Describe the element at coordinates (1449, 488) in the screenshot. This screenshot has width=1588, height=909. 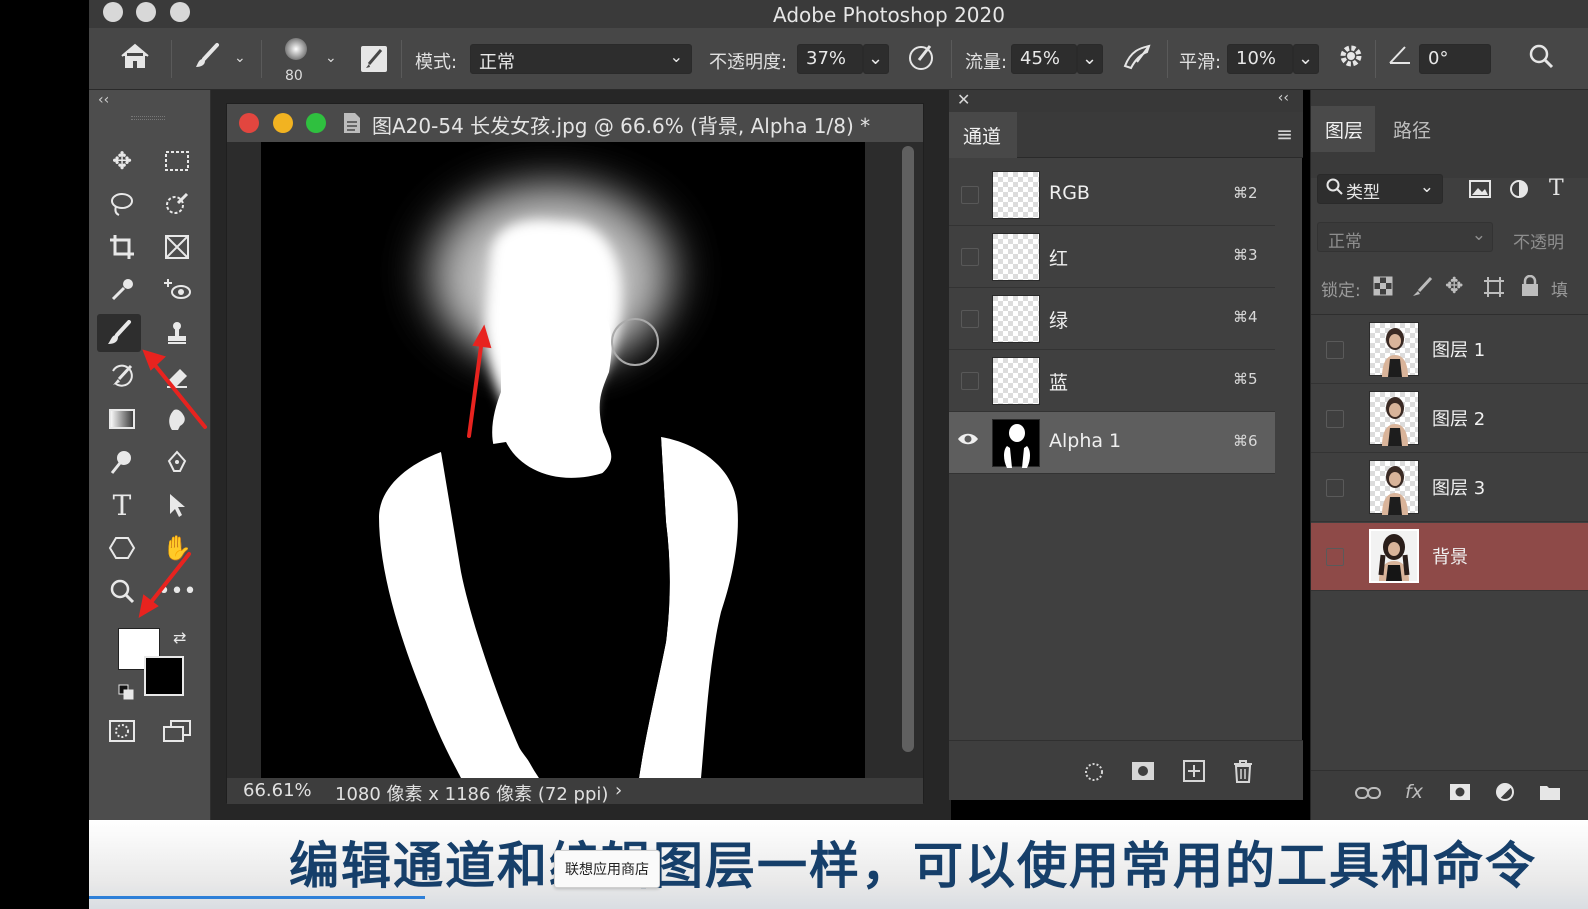
I see `layer-row-3: 图层 3` at that location.